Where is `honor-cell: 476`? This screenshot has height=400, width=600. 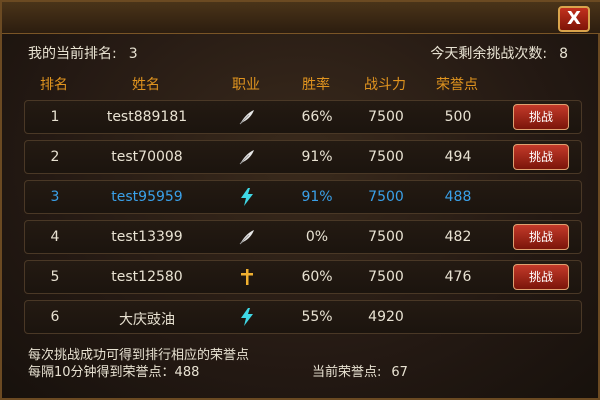 honor-cell: 476 is located at coordinates (458, 277).